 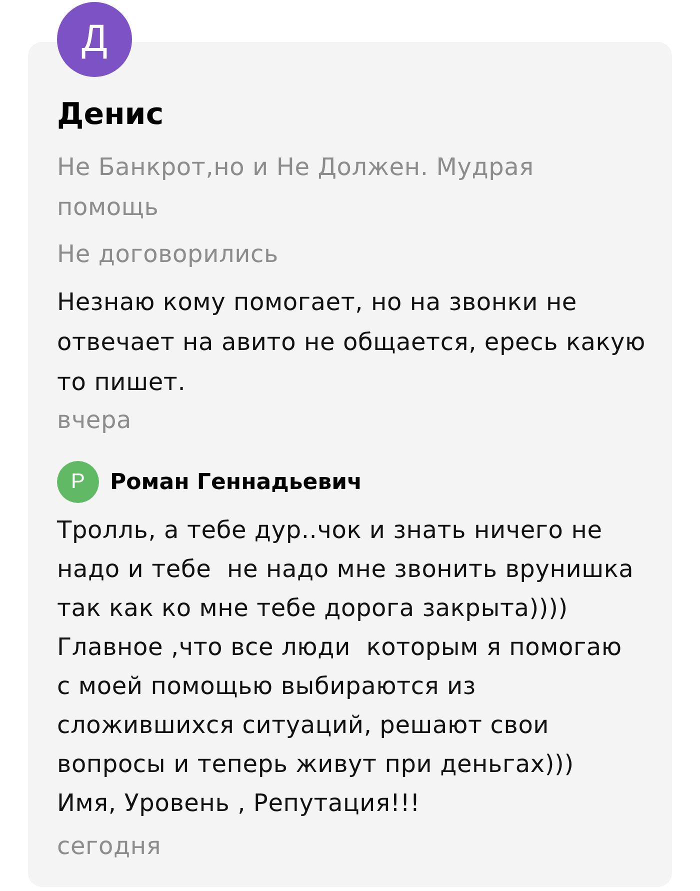 I want to click on deal-status: Не договорились, so click(x=167, y=254).